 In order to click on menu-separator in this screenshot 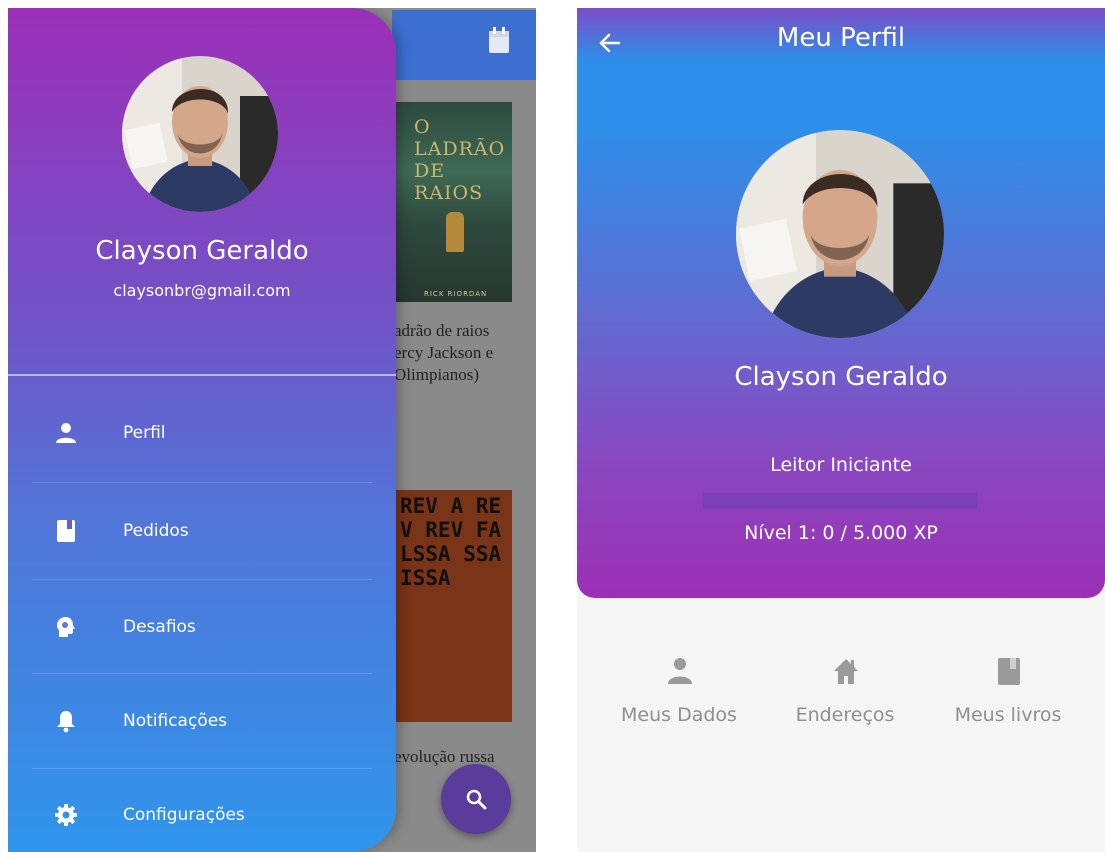, I will do `click(202, 482)`.